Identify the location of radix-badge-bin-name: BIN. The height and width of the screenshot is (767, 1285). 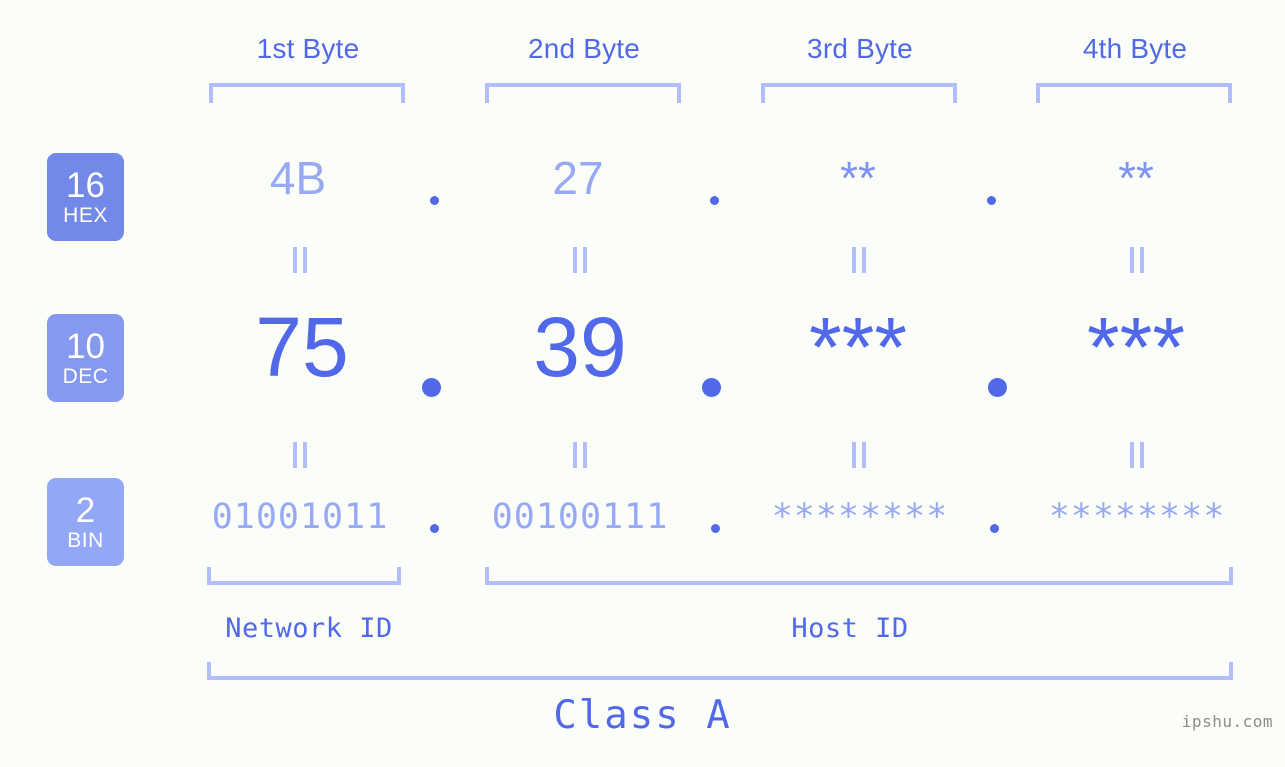
(85, 540).